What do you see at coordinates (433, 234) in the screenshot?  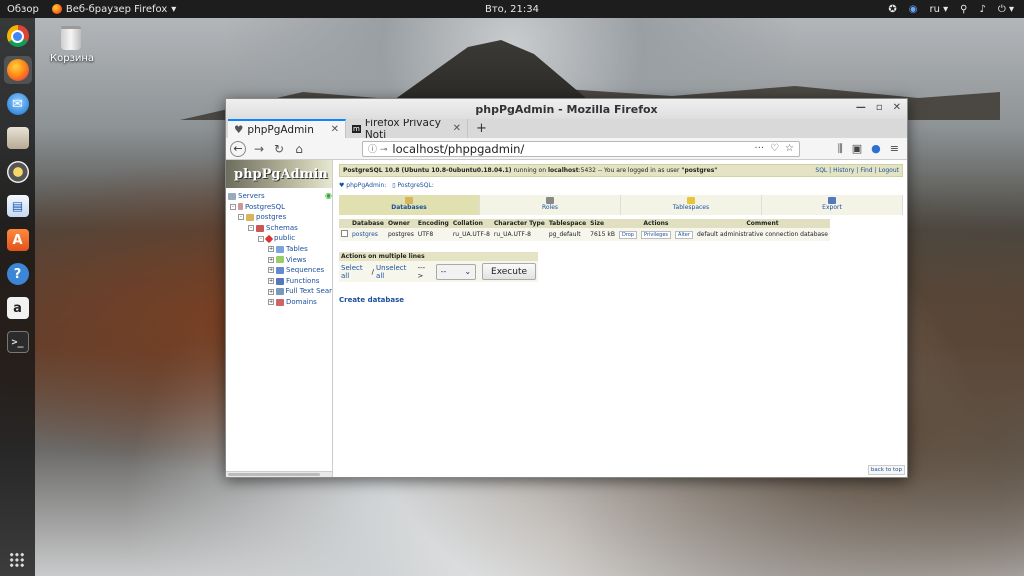 I see `cell-encoding: UTF8` at bounding box center [433, 234].